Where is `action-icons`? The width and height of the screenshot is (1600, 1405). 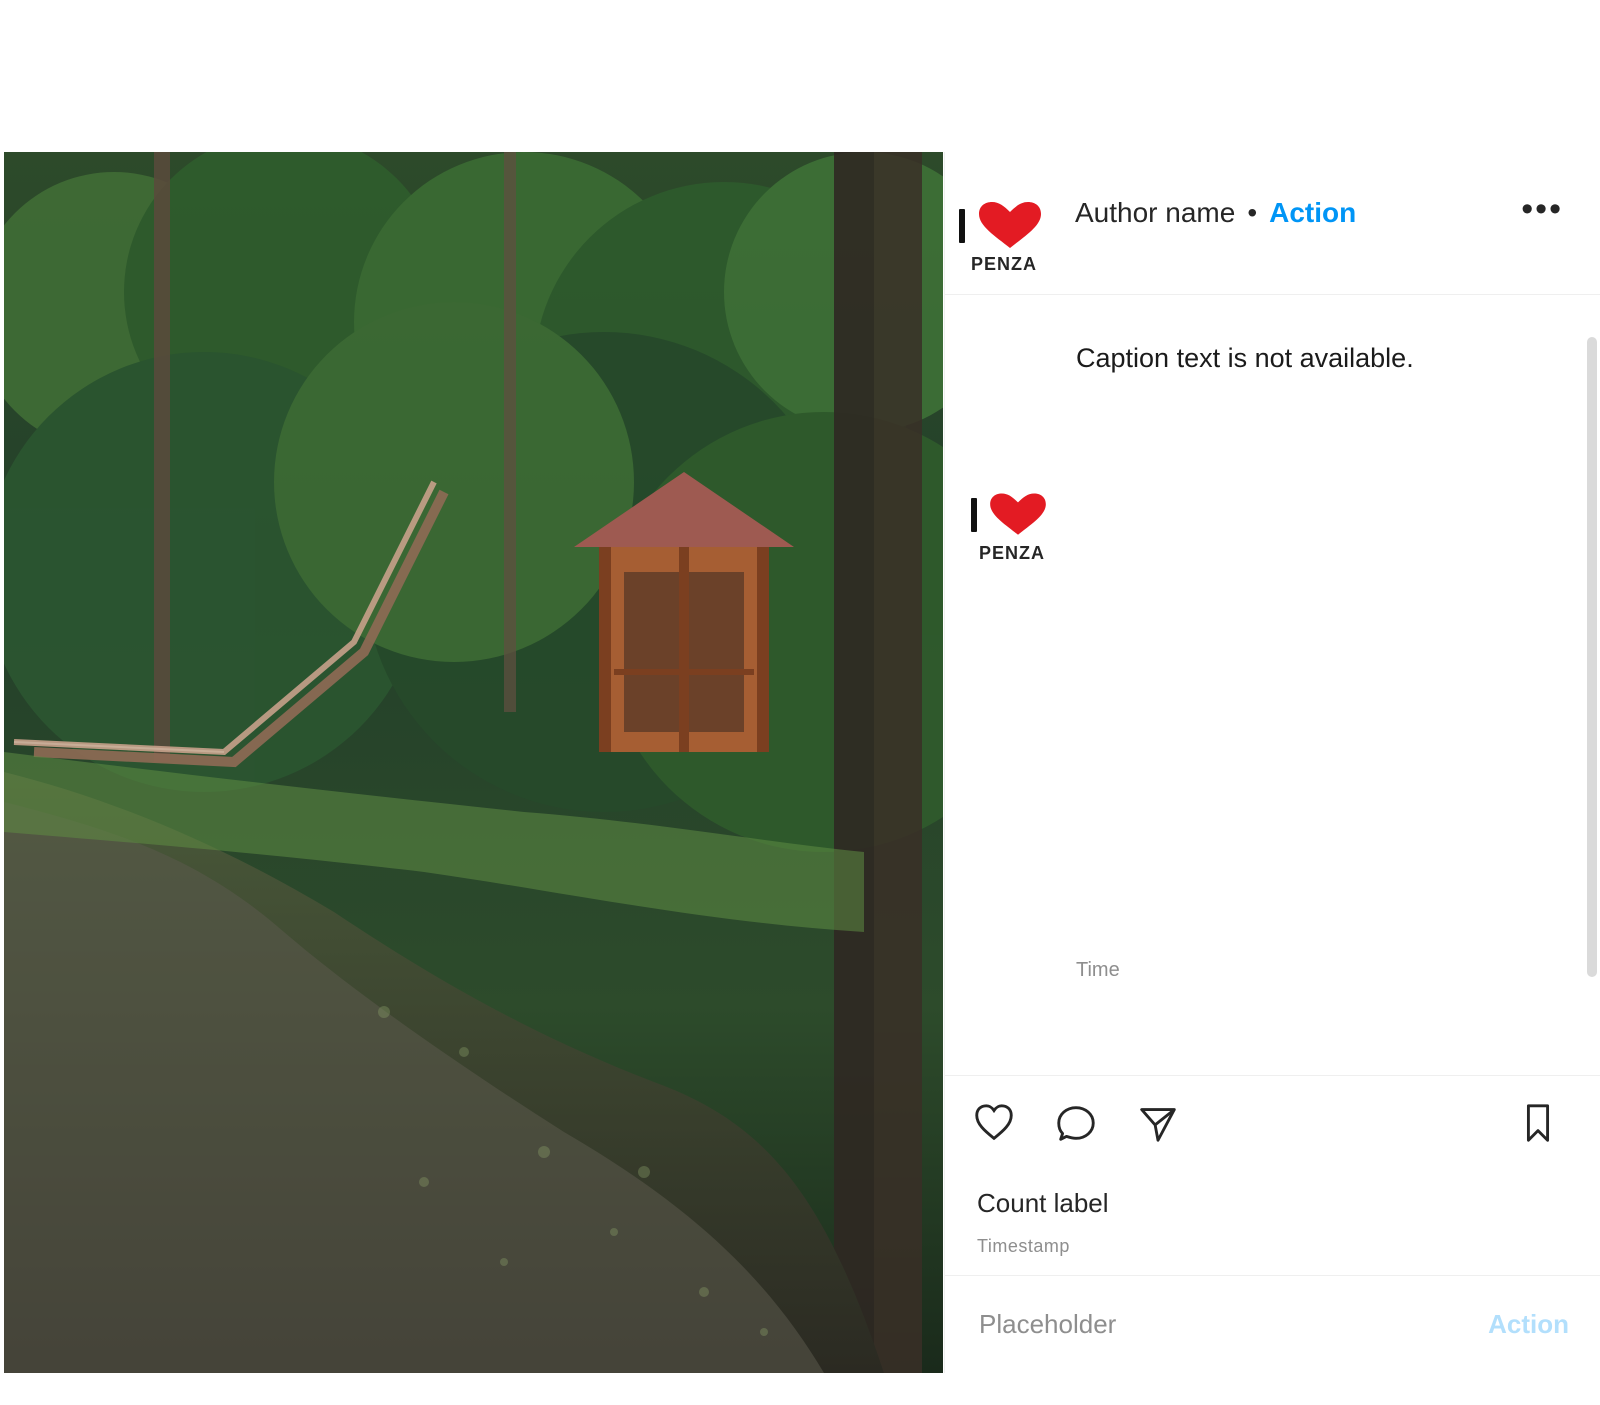 action-icons is located at coordinates (1076, 1123).